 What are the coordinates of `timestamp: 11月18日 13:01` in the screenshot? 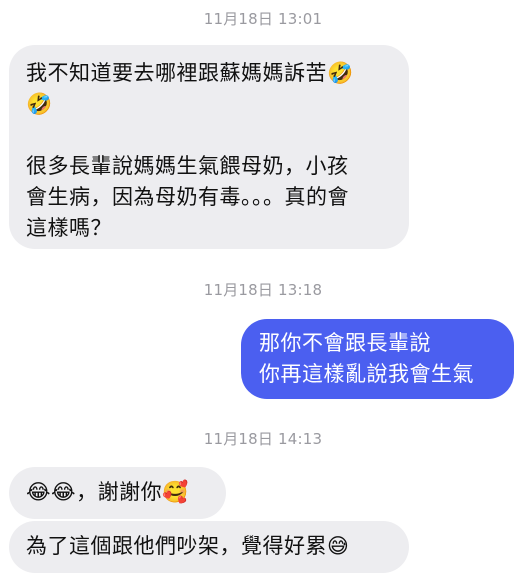 It's located at (263, 19).